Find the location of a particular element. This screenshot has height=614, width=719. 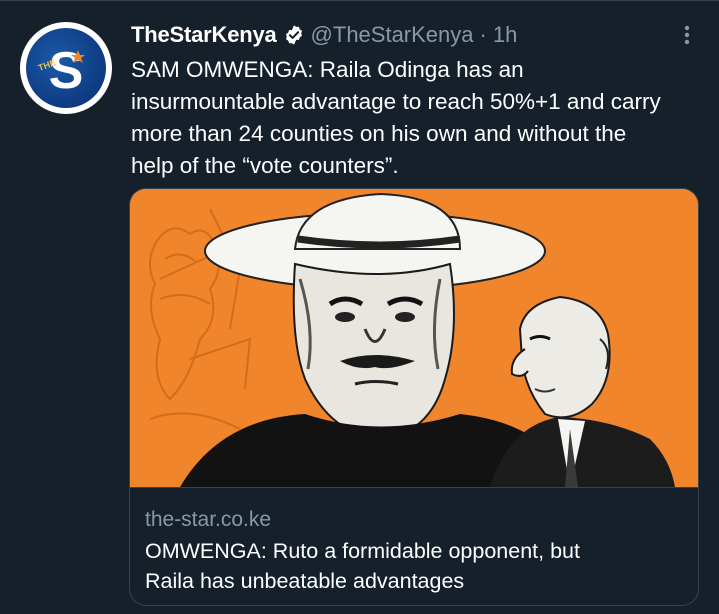

more-vertical-icon is located at coordinates (687, 35).